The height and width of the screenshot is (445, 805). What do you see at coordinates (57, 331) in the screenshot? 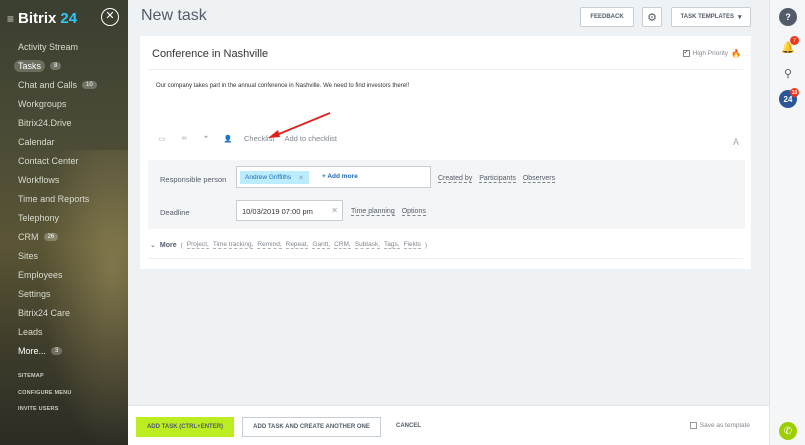
I see `sidebar-item-leads: Leads` at bounding box center [57, 331].